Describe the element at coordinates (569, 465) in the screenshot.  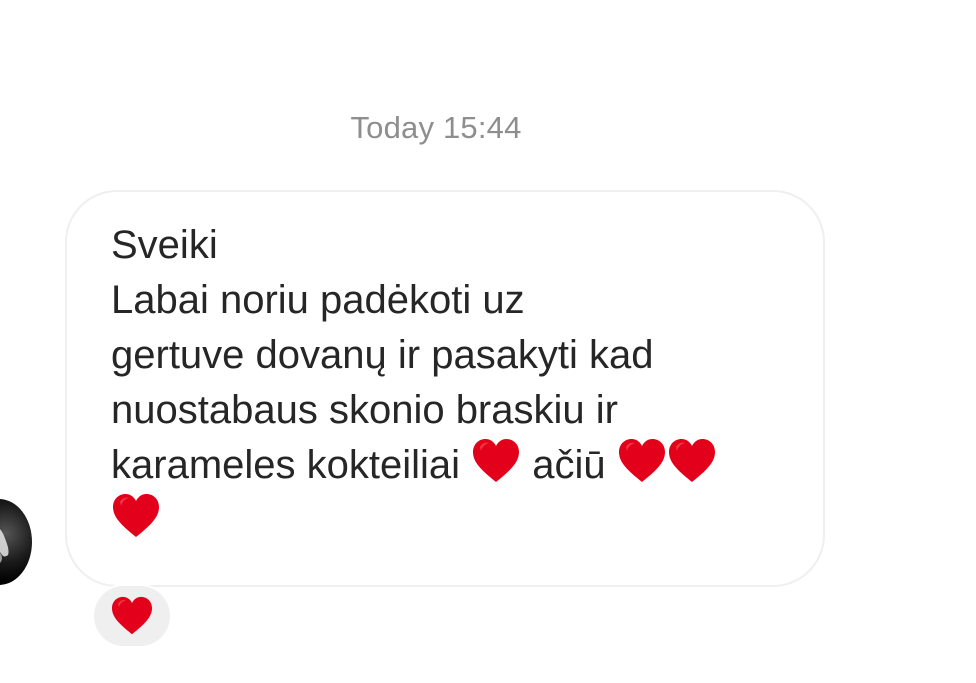
I see `message-text: ačiū` at that location.